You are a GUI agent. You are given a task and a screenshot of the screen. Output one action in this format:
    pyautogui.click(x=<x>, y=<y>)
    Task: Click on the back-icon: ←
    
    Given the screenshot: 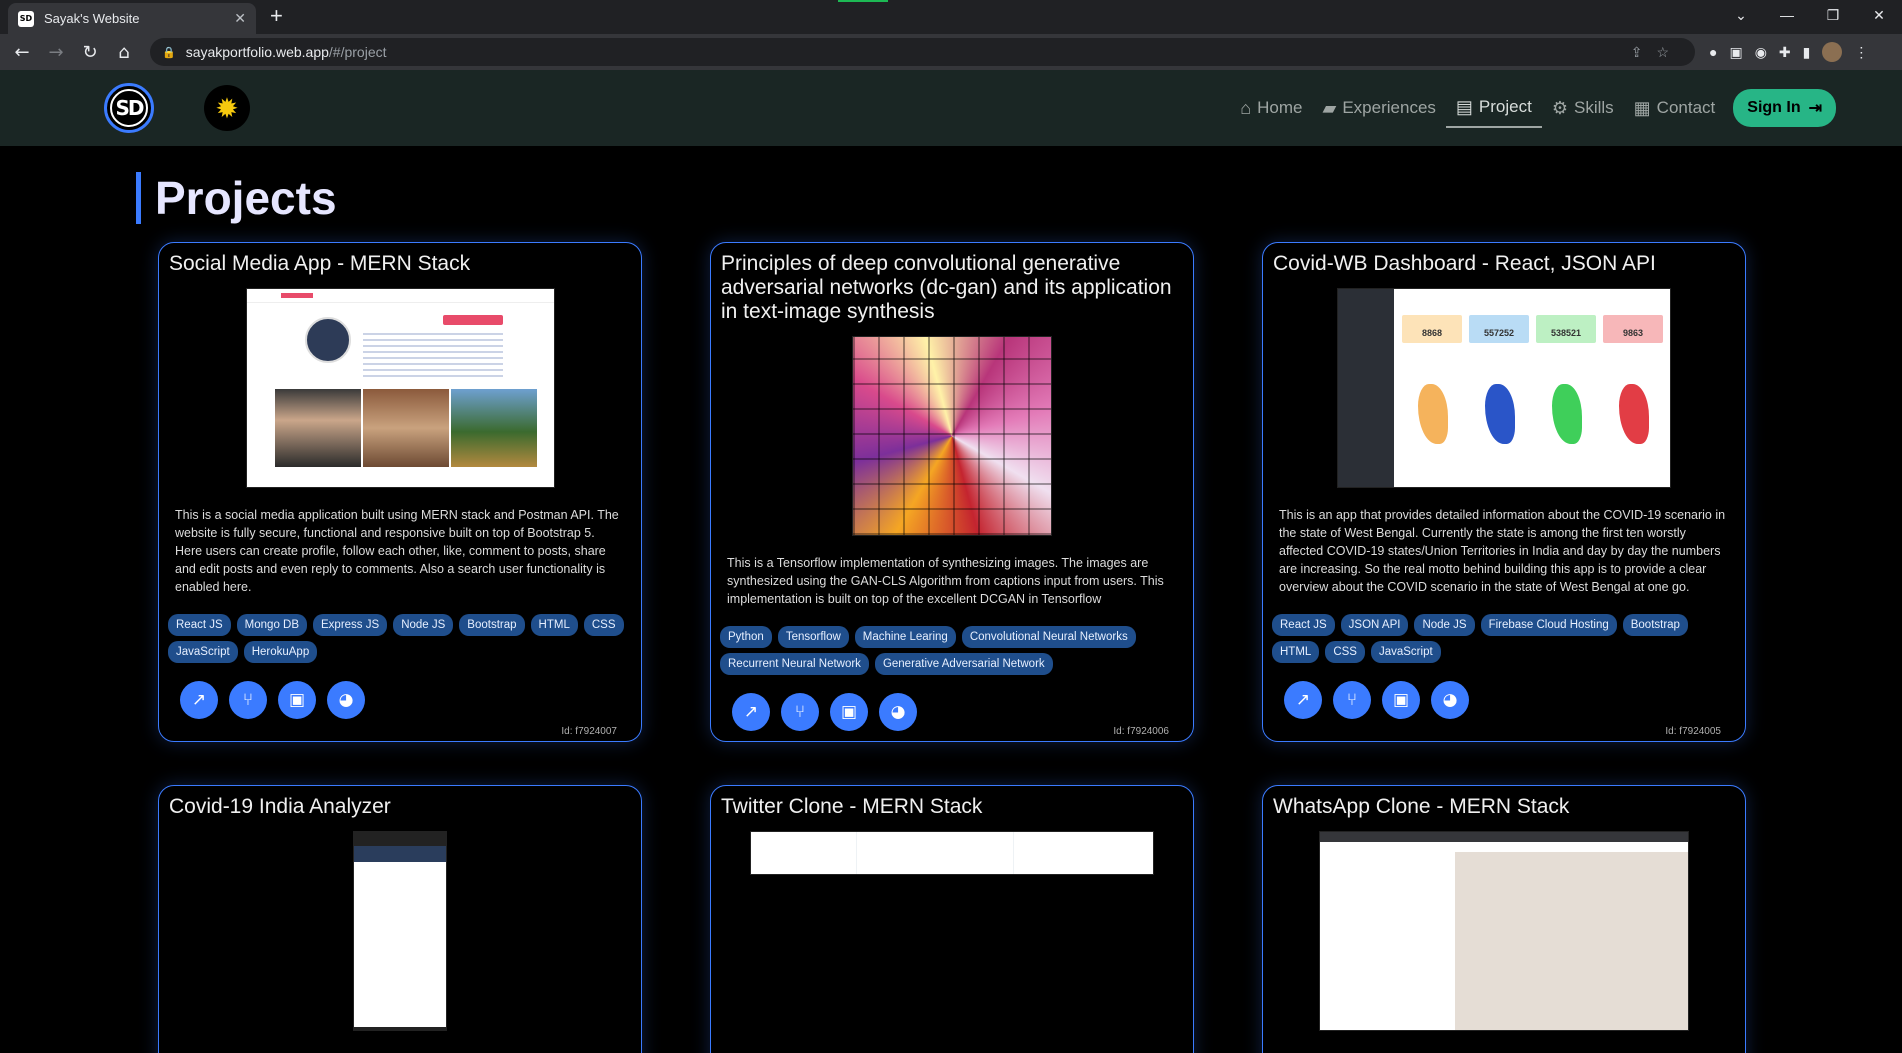 What is the action you would take?
    pyautogui.click(x=22, y=52)
    